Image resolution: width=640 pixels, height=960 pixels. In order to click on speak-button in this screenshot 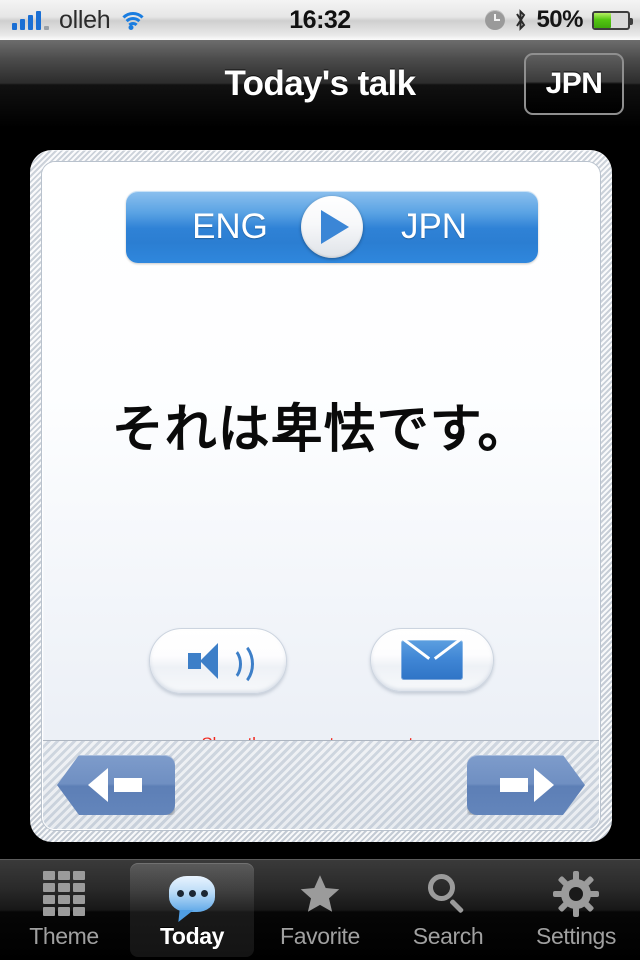, I will do `click(217, 661)`.